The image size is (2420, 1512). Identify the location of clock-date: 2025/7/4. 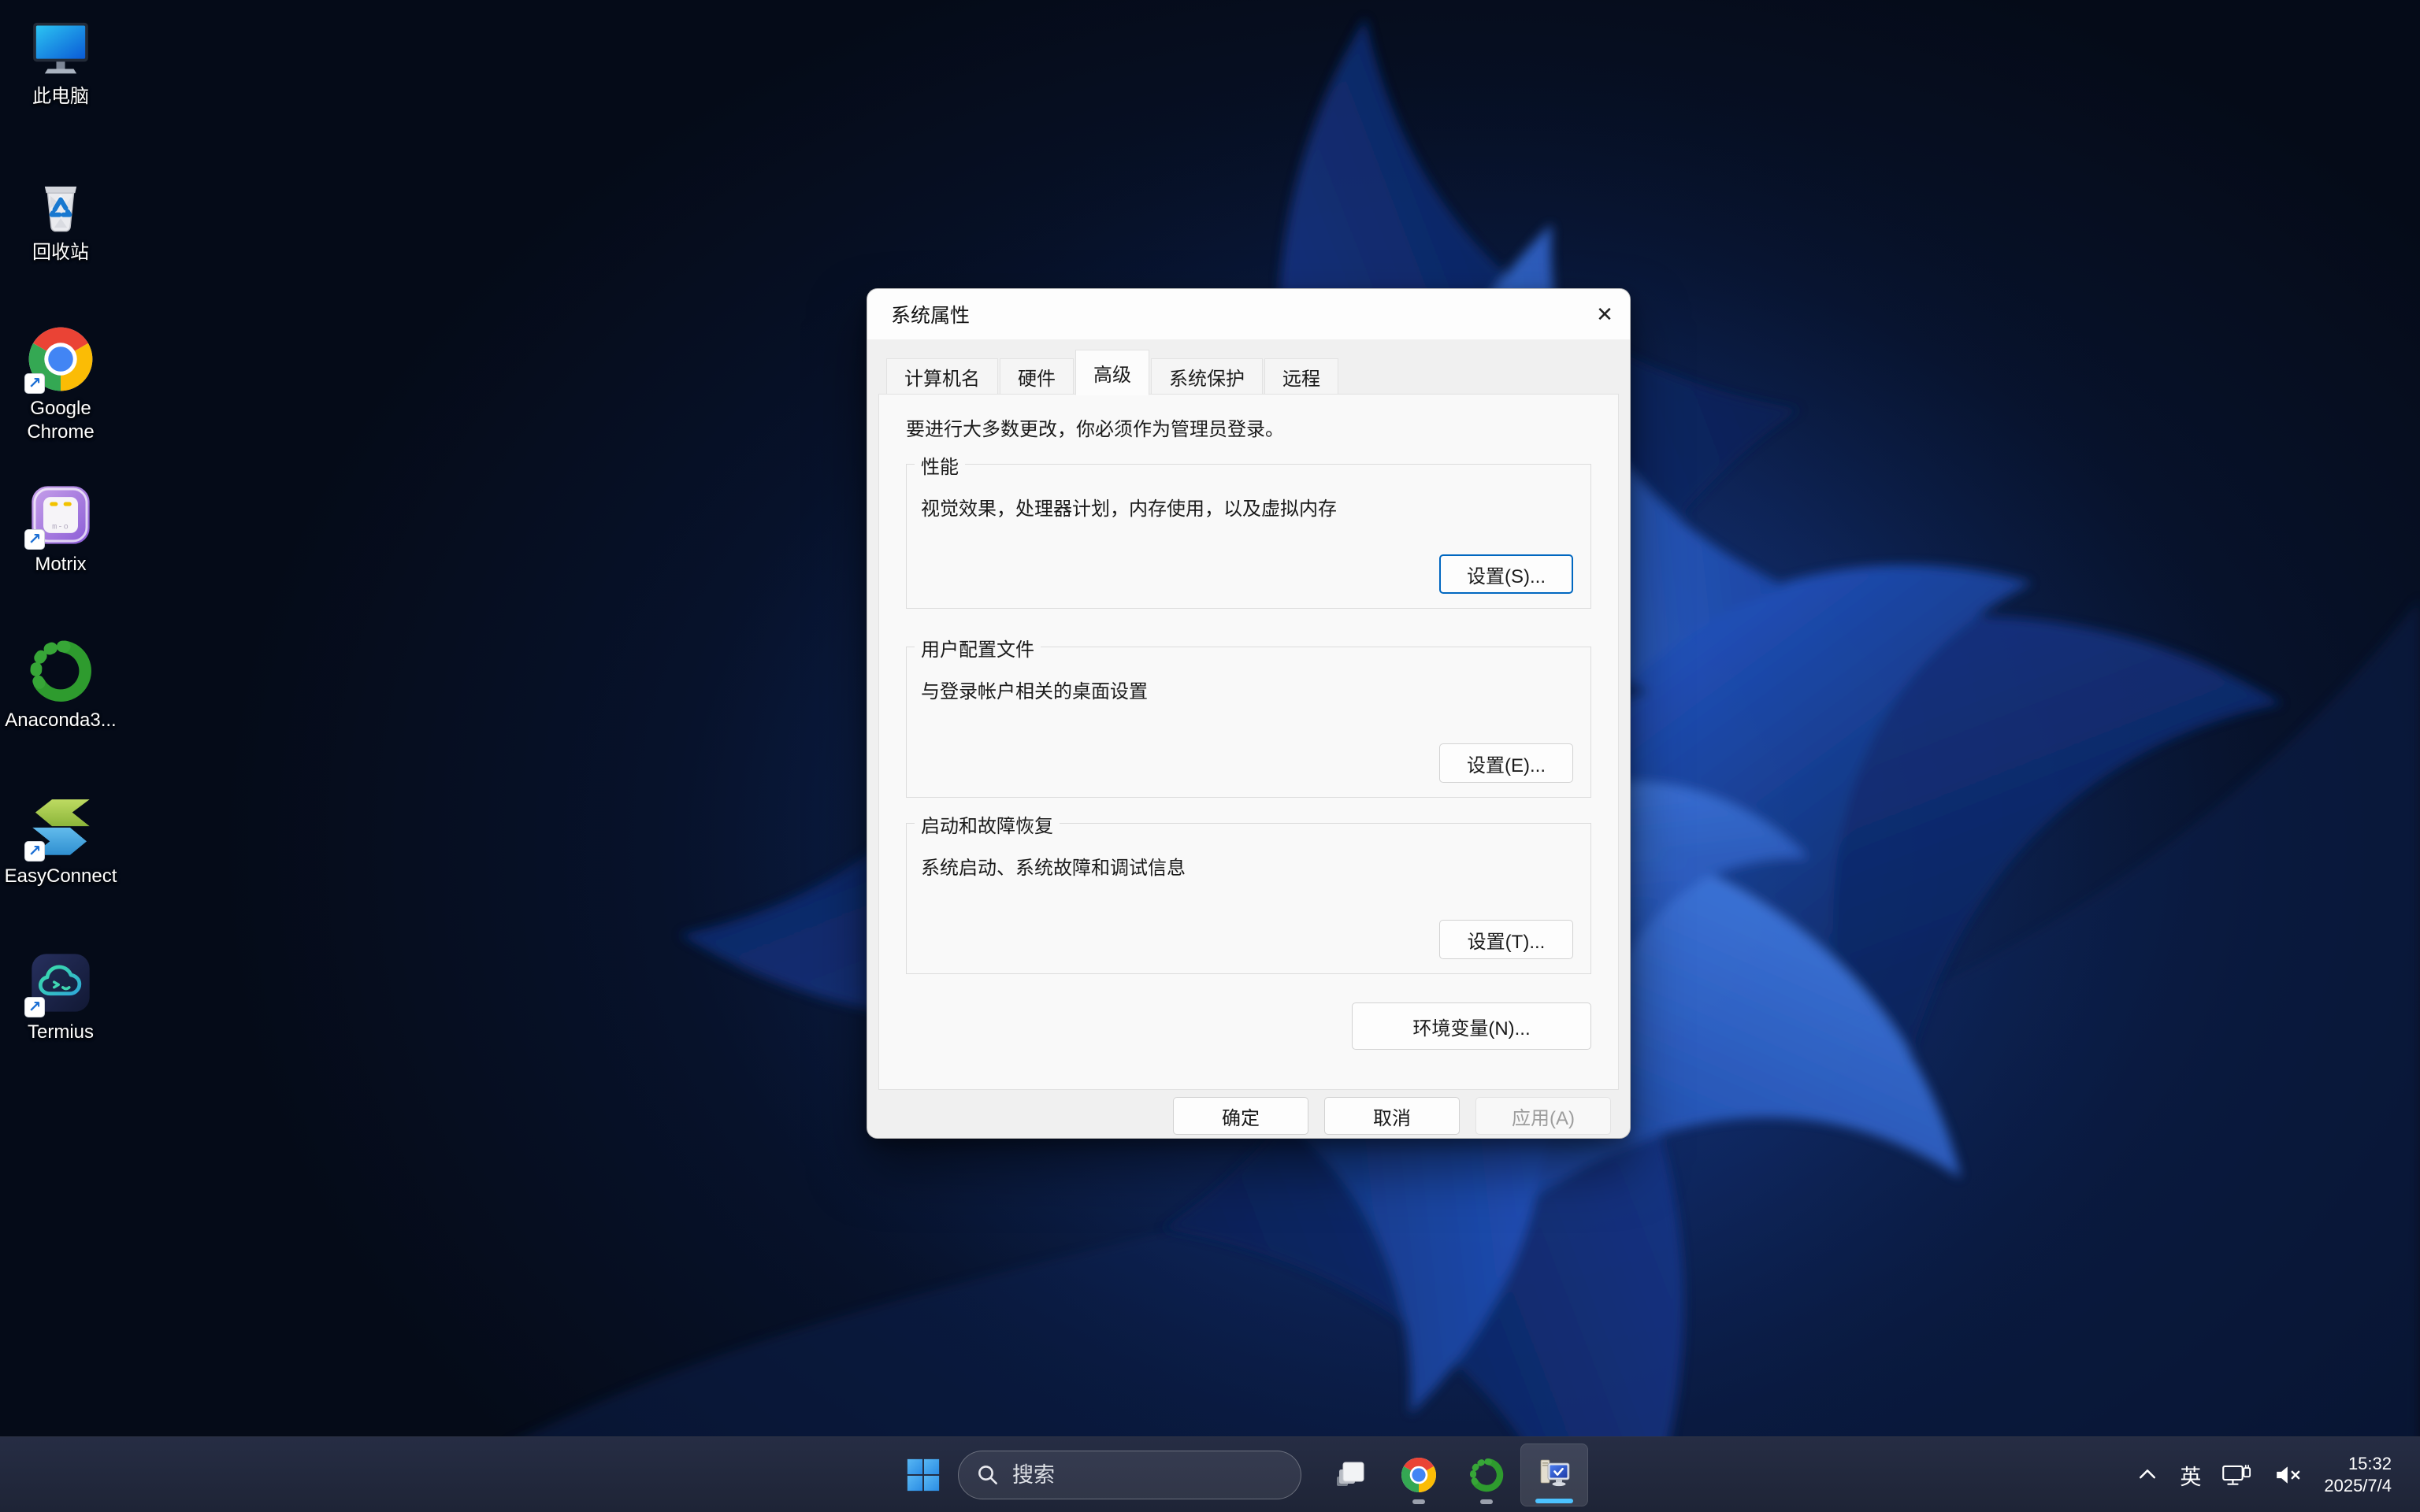
(2358, 1485).